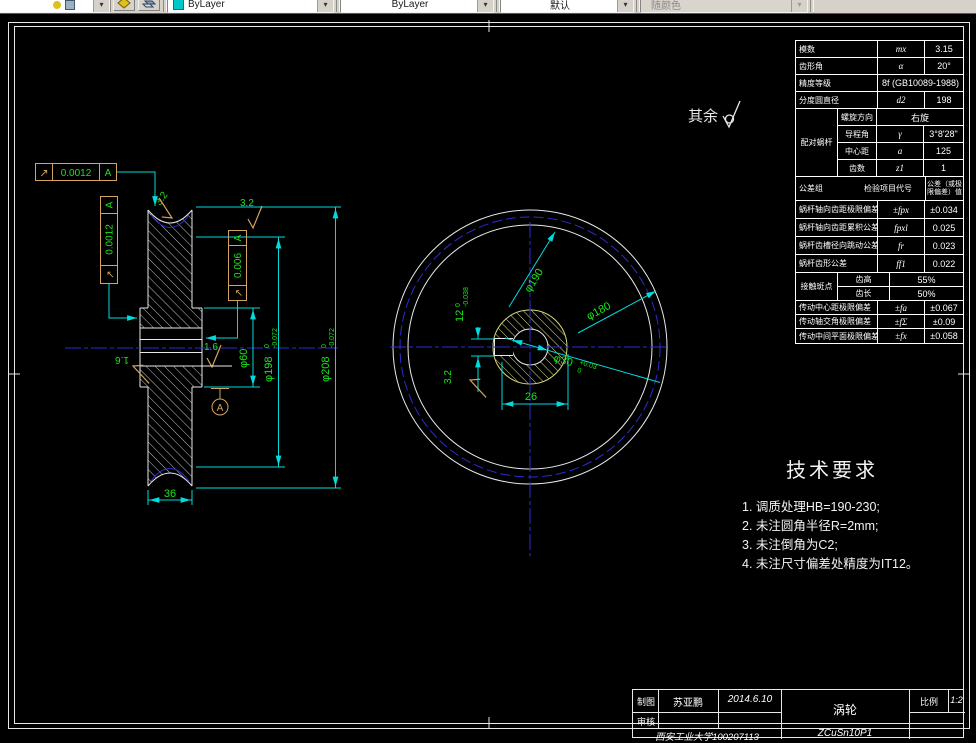  What do you see at coordinates (879, 66) in the screenshot?
I see `table-row: 齿形角 α 20°` at bounding box center [879, 66].